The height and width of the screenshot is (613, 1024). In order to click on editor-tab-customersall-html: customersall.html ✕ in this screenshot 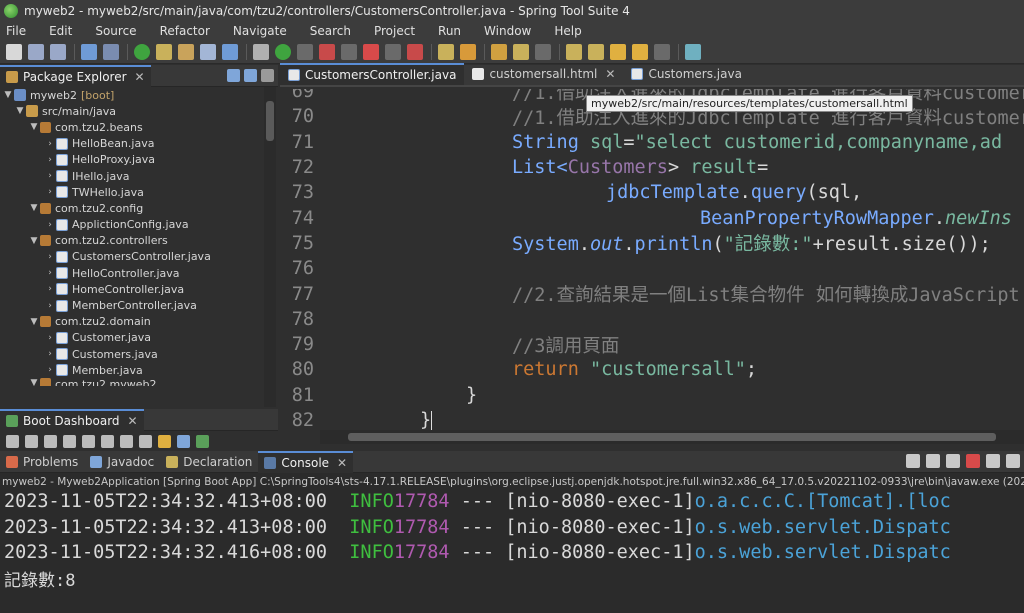, I will do `click(543, 74)`.